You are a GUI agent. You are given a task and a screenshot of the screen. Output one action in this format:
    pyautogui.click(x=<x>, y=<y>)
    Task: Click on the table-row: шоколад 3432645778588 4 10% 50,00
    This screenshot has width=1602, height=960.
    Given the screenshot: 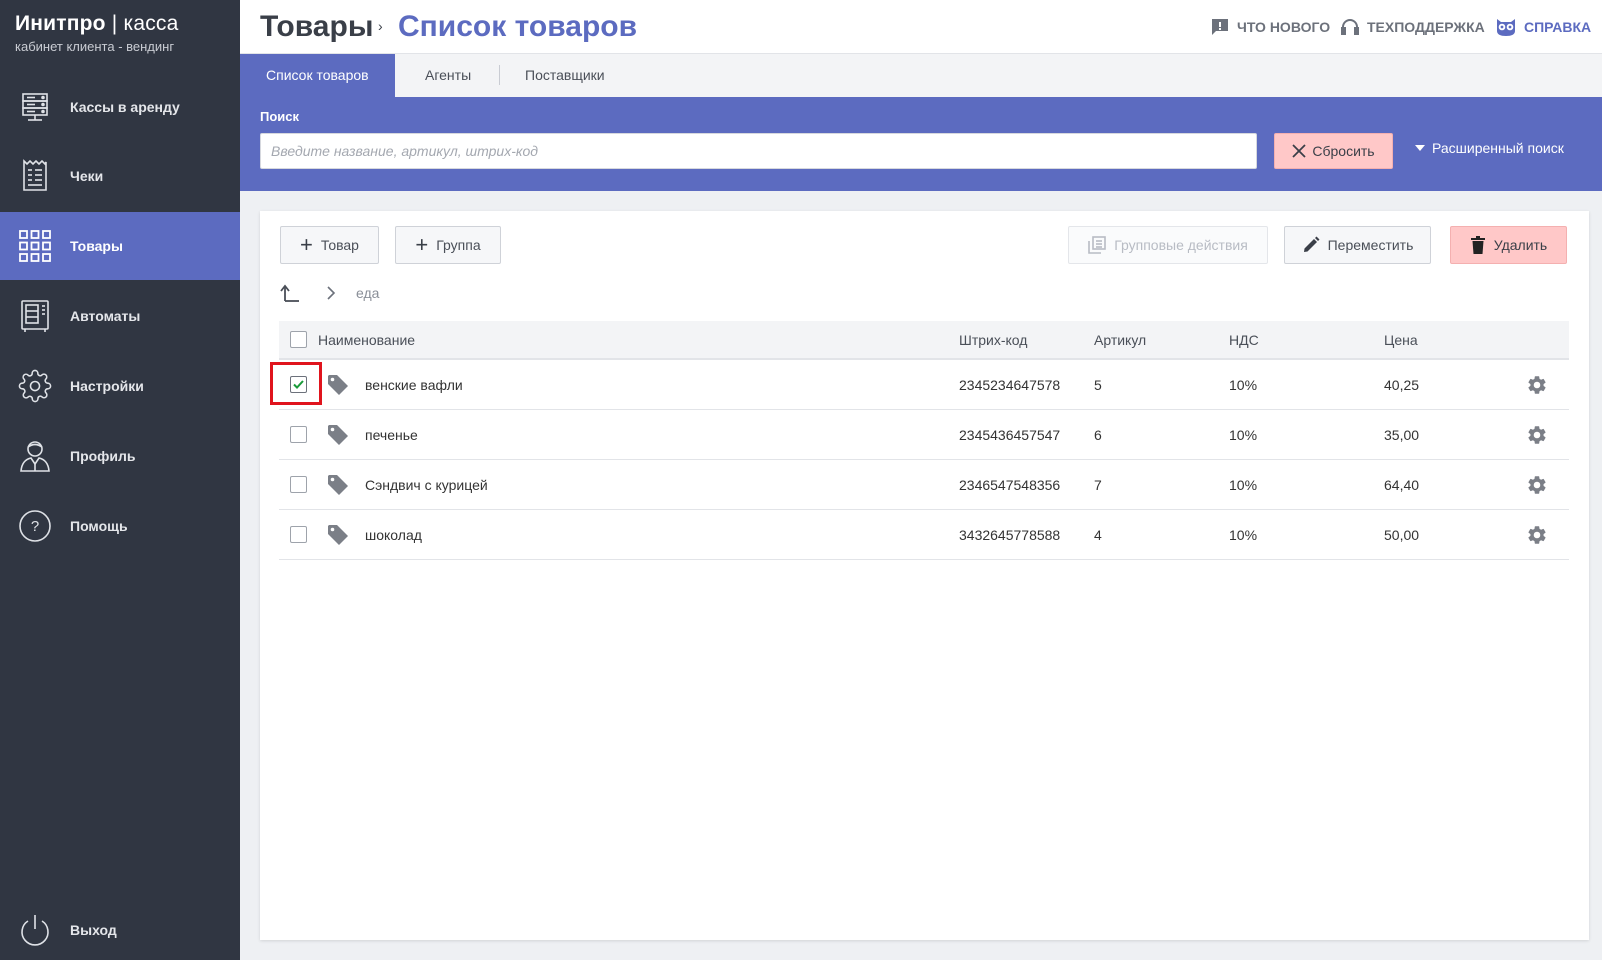 What is the action you would take?
    pyautogui.click(x=924, y=535)
    